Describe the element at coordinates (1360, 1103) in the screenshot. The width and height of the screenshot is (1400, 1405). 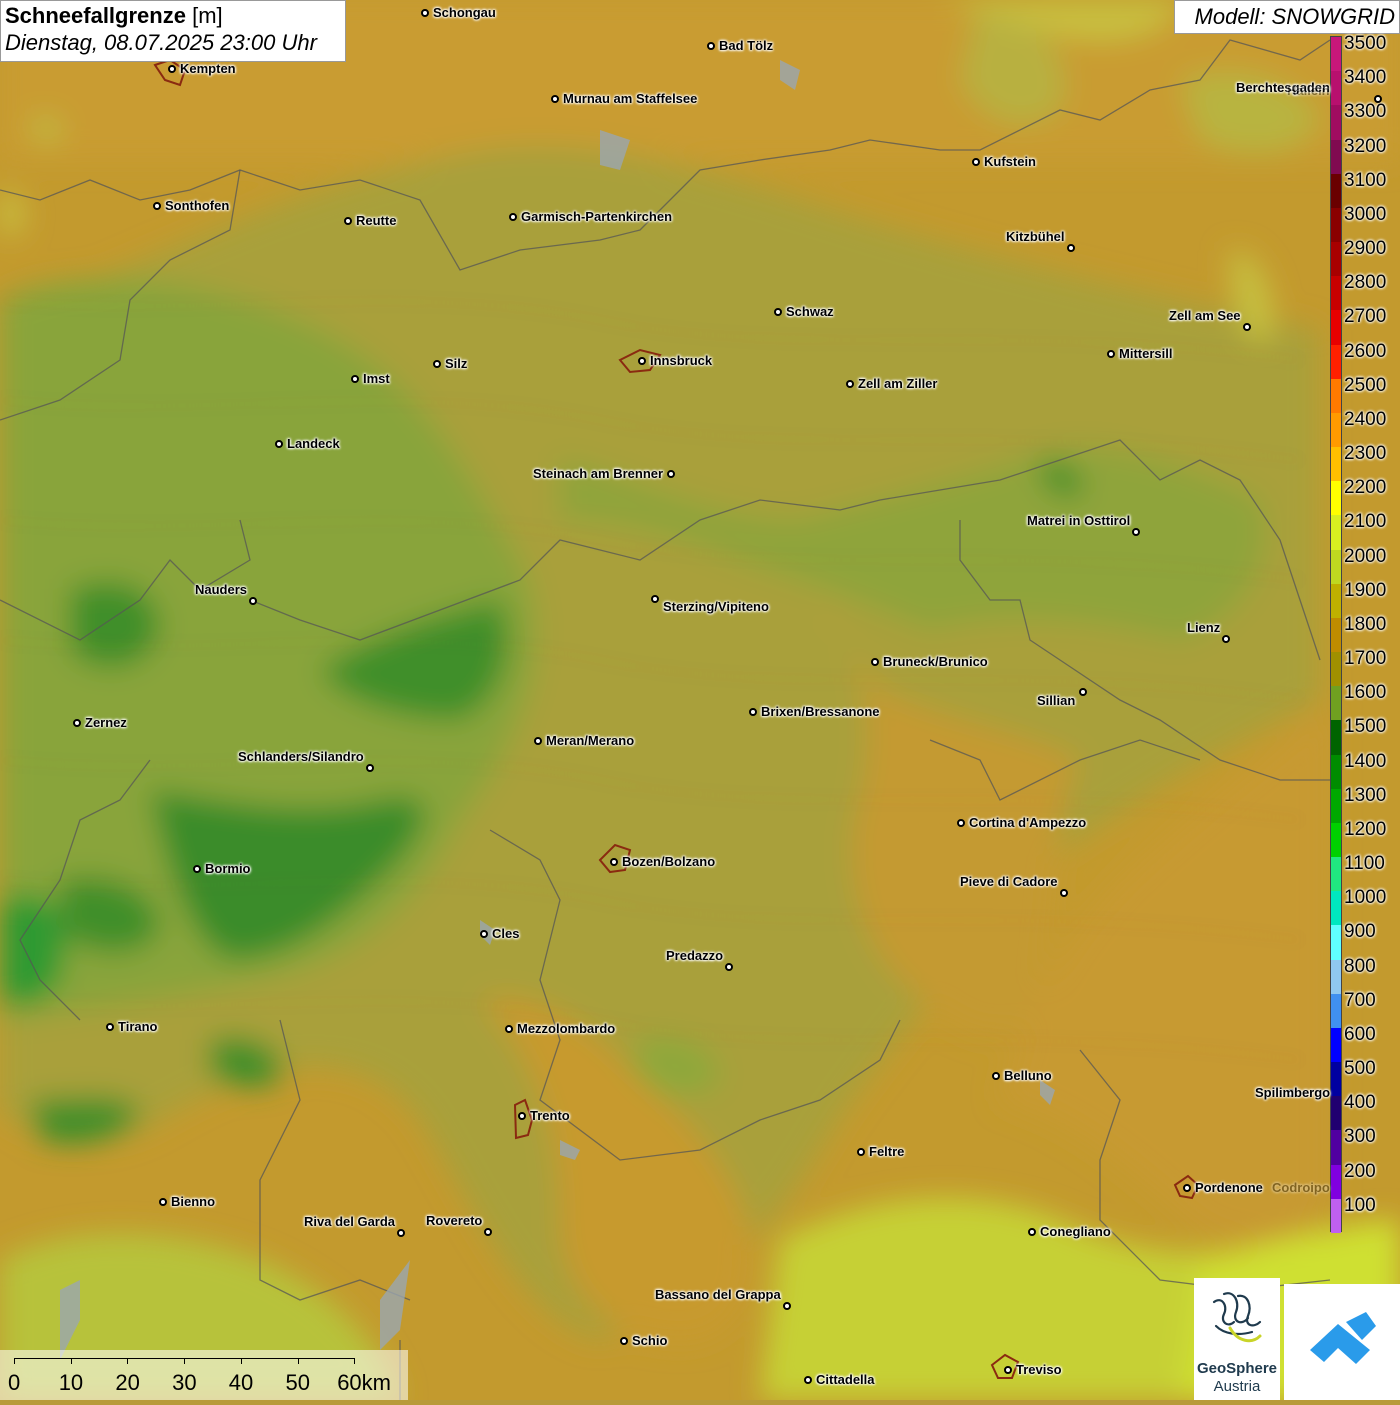
I see `legend-label: 400` at that location.